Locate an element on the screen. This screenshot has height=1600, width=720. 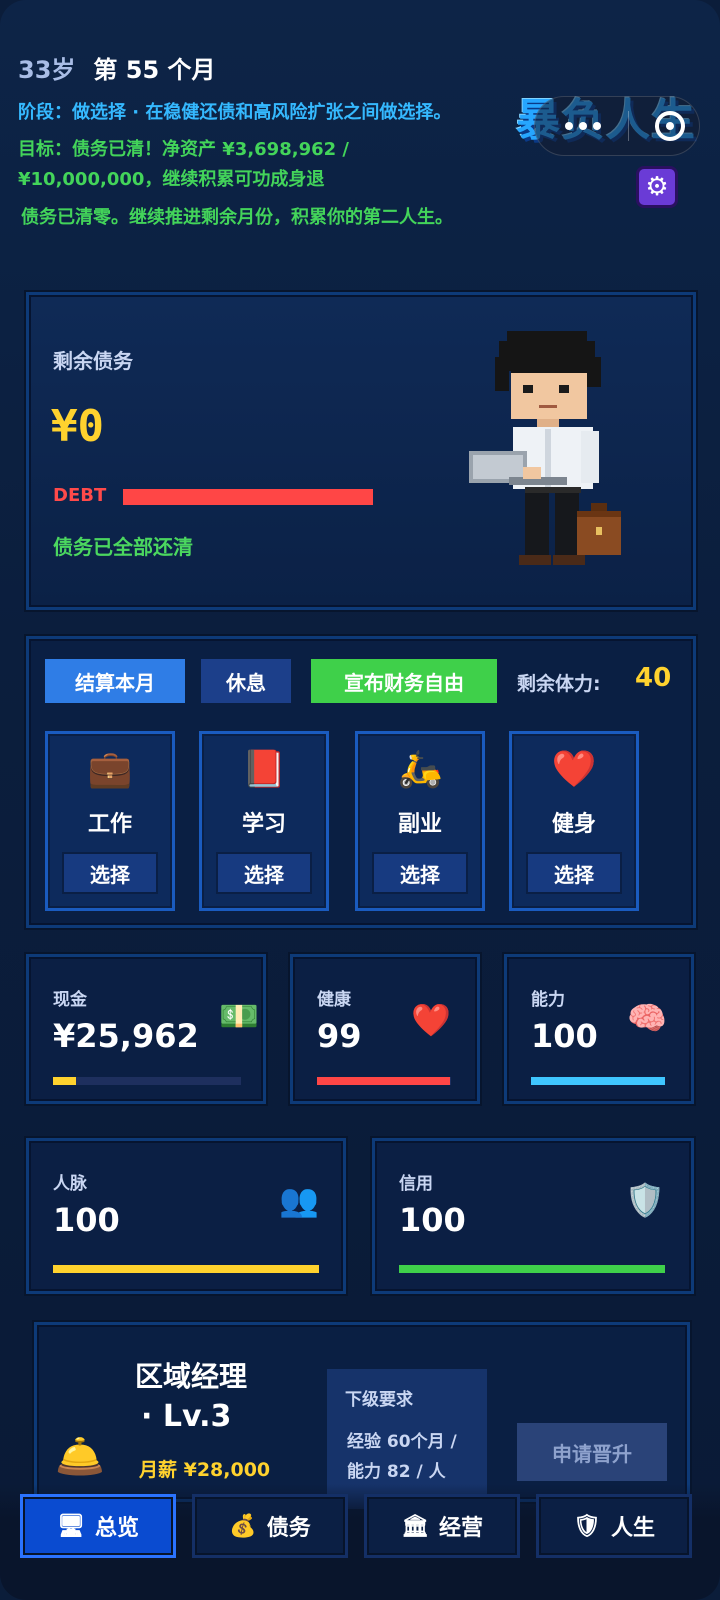
stat-label: 现金 is located at coordinates (70, 1000).